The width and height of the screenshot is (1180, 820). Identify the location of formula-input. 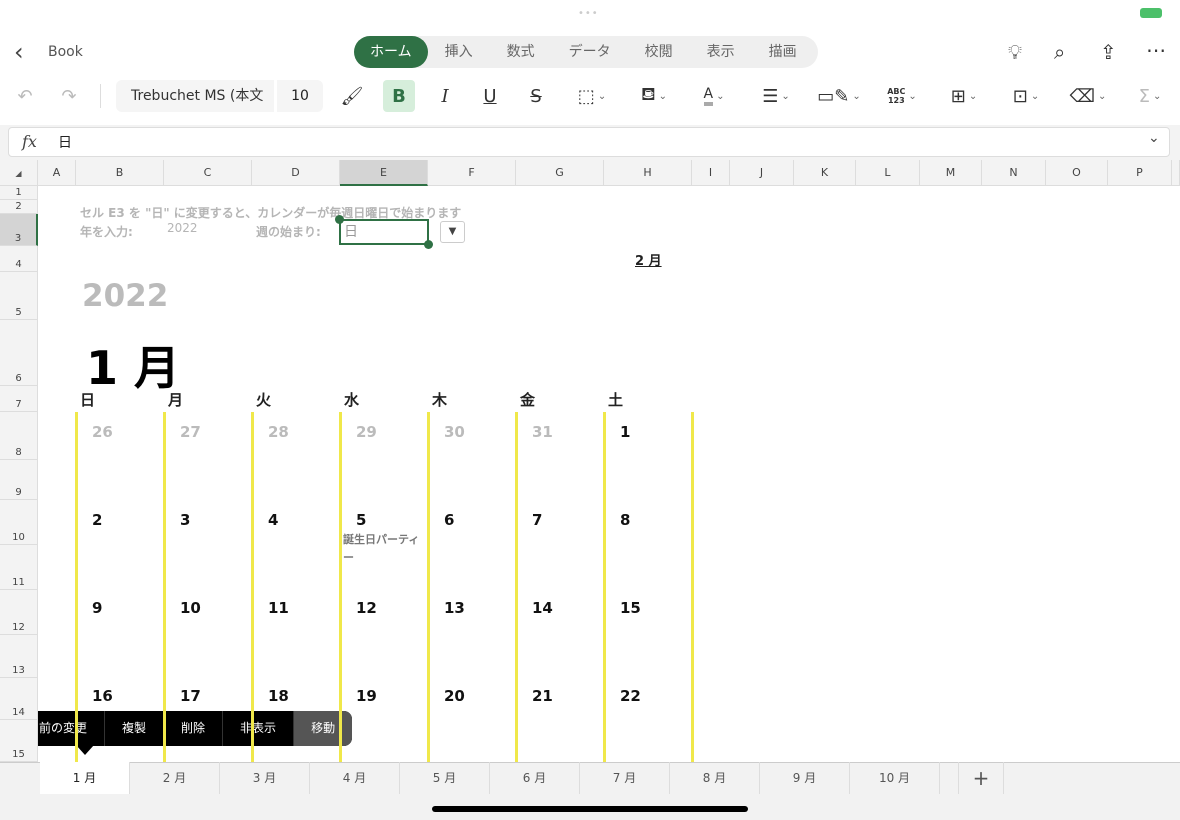
(589, 142).